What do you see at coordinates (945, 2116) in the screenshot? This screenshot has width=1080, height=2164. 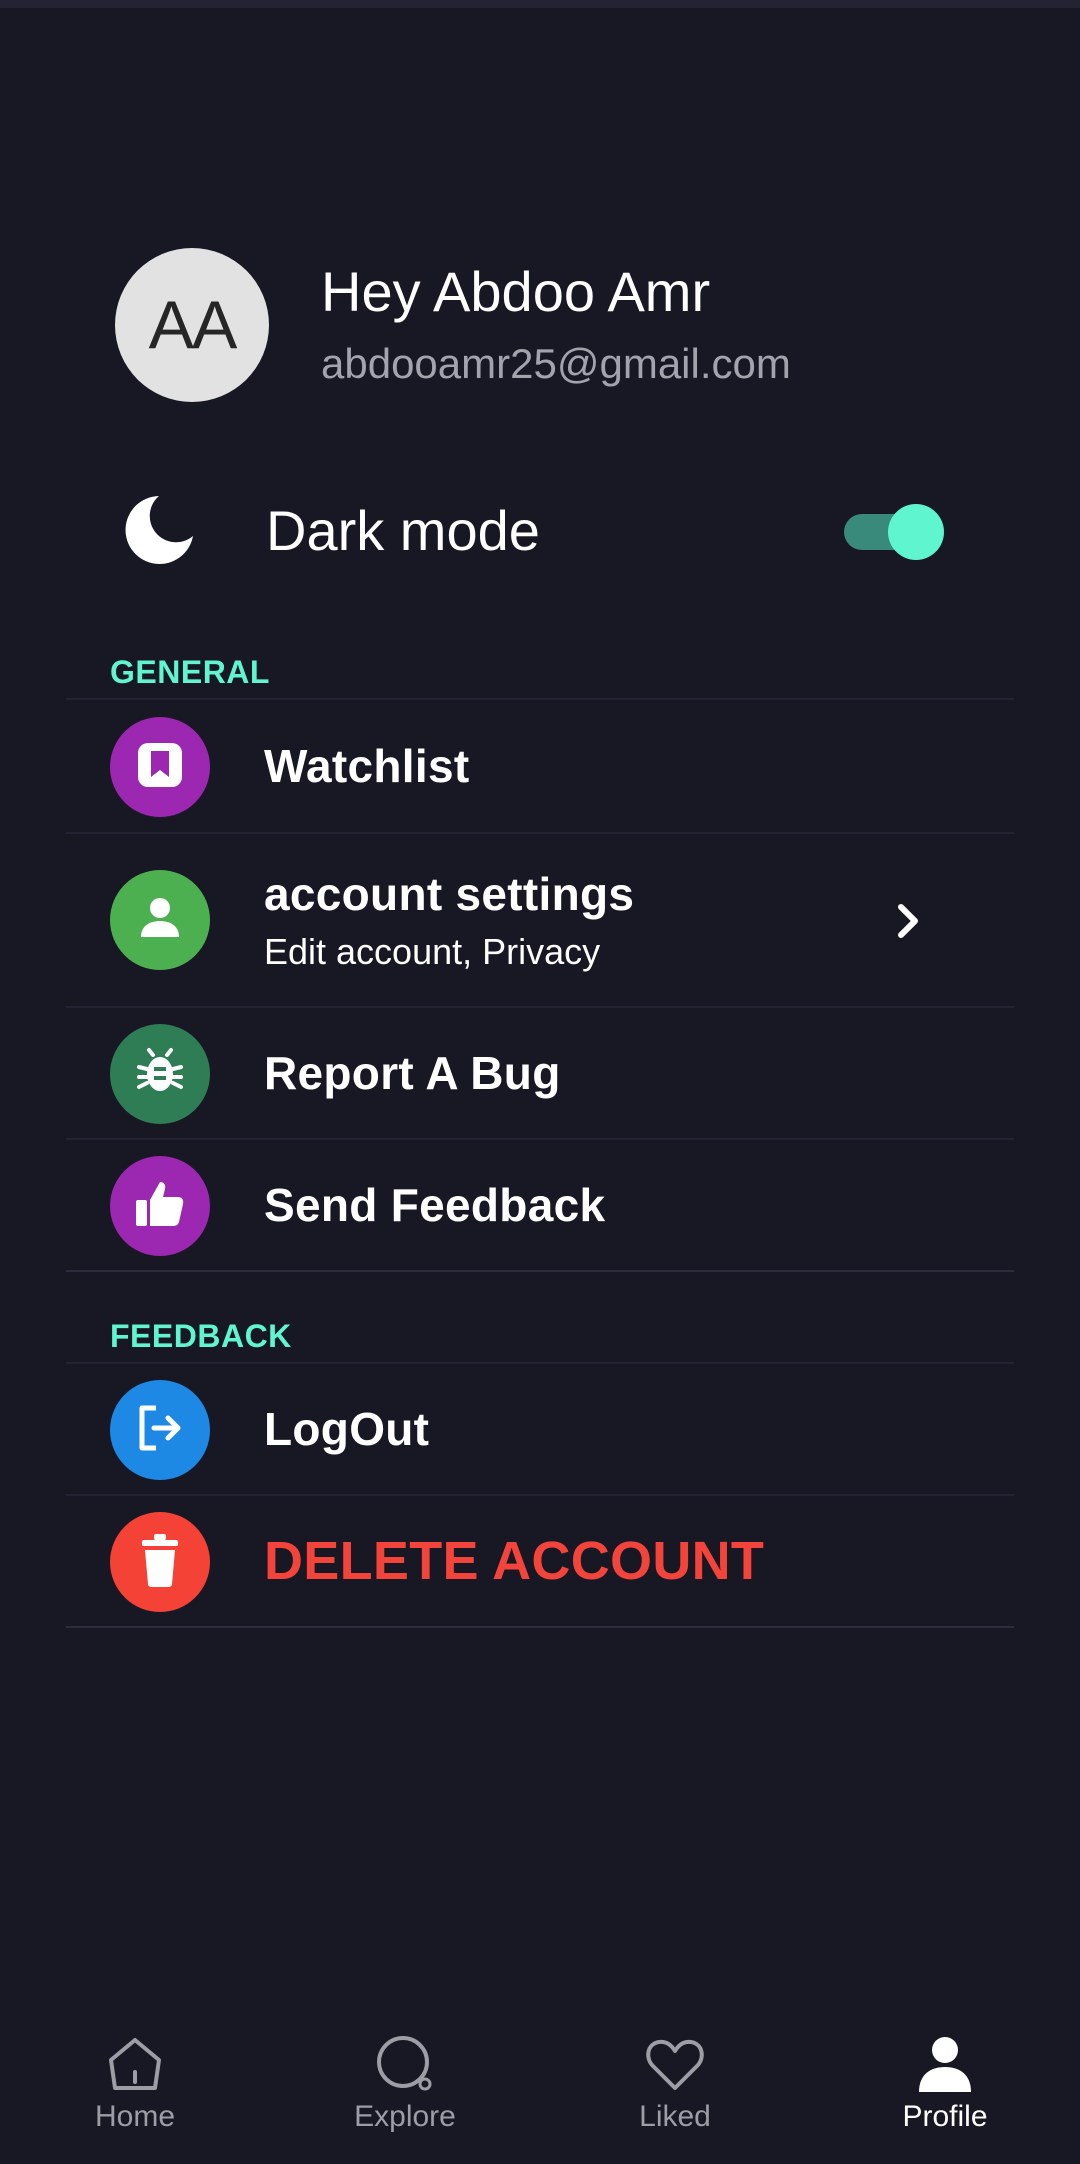 I see `nav-label-profile: Profile` at bounding box center [945, 2116].